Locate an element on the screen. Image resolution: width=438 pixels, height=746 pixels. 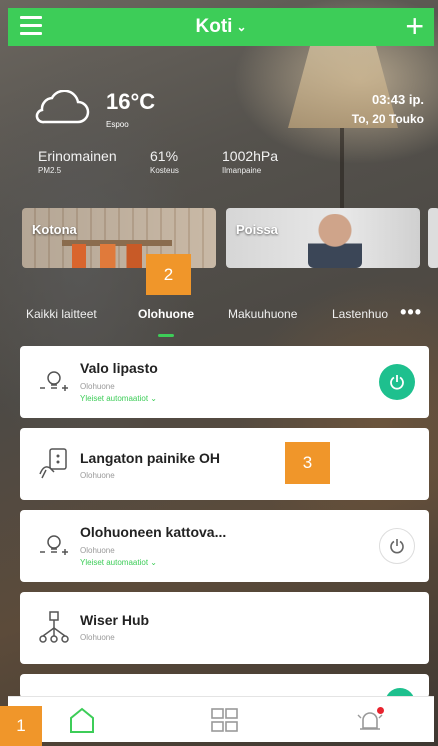
home-icon is located at coordinates (82, 720).